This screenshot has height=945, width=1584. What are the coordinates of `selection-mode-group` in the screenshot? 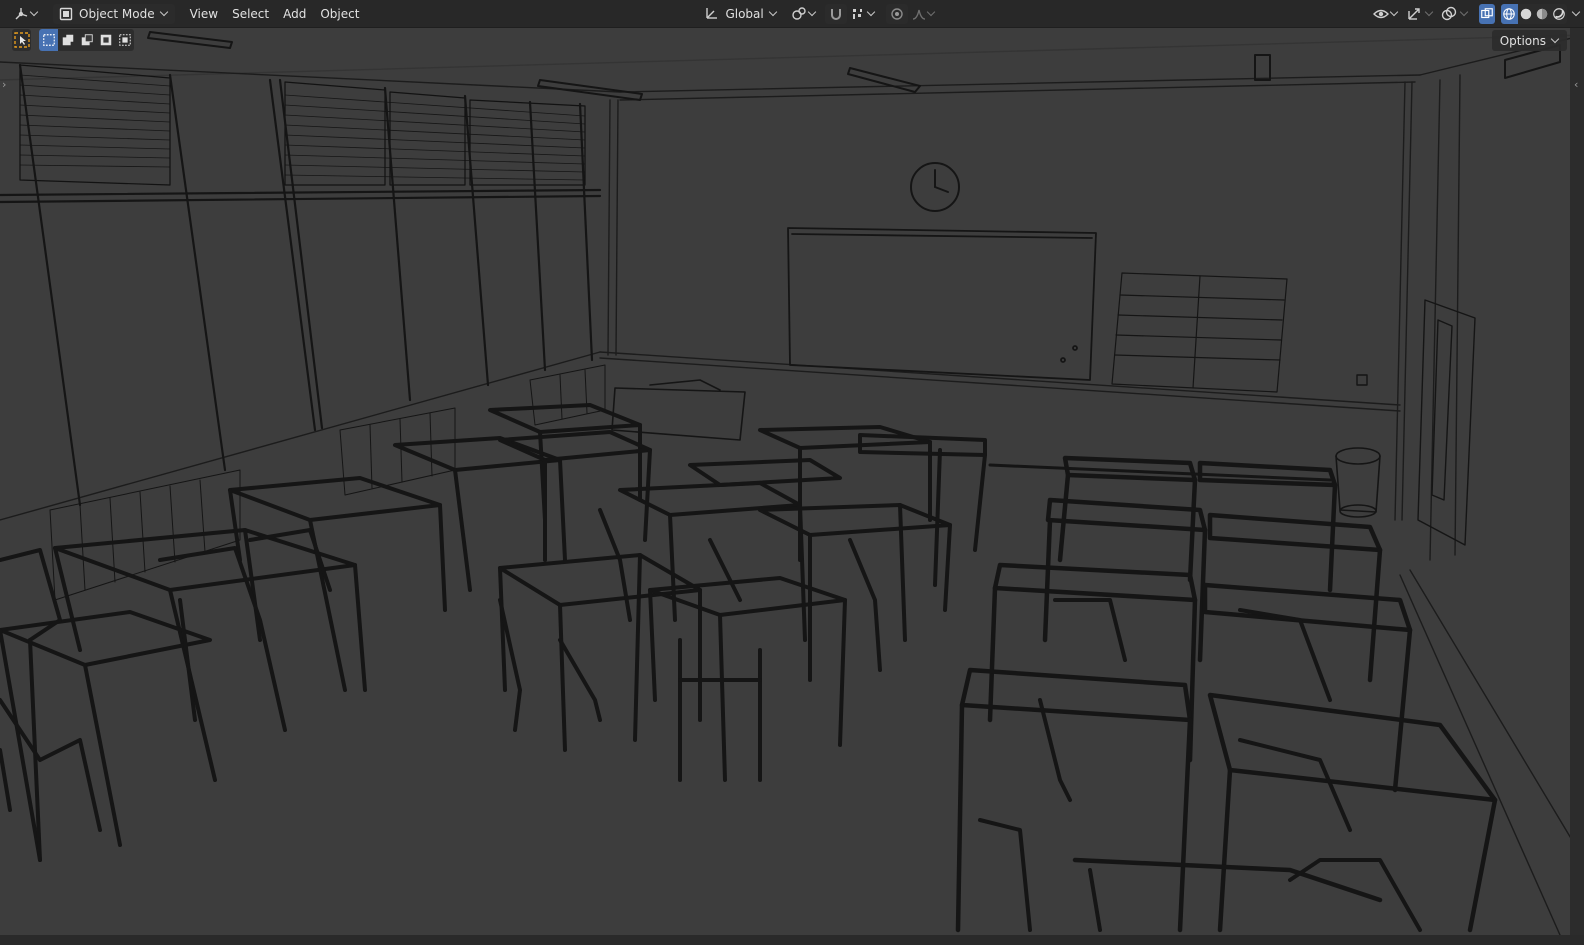 It's located at (86, 40).